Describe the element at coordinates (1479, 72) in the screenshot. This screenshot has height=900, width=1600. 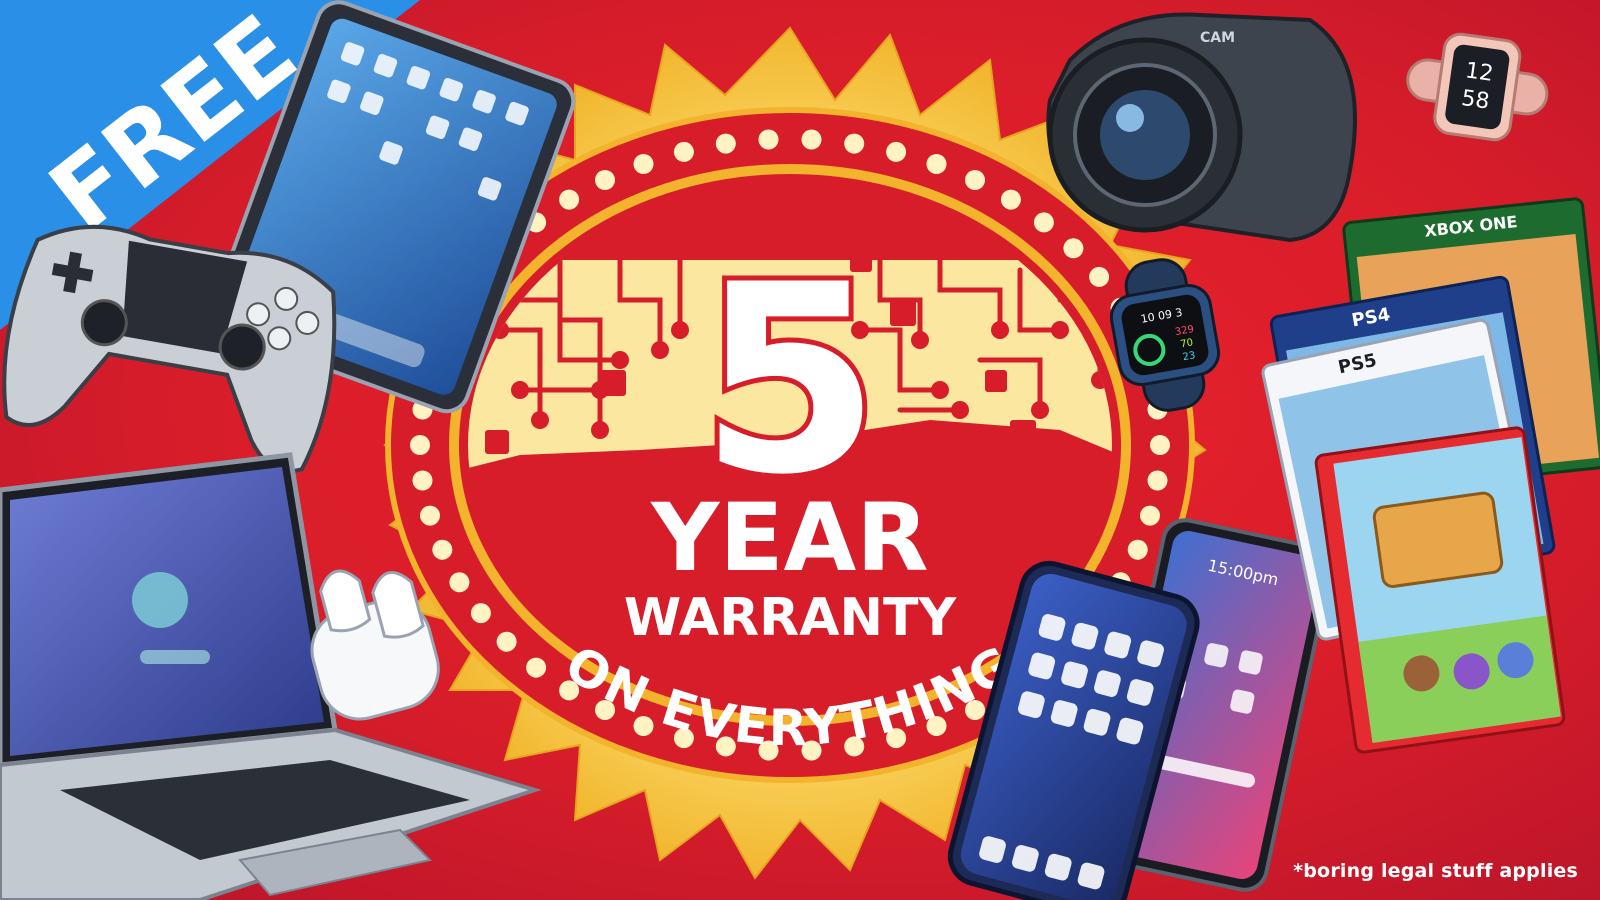
I see `smartwatch-hours: 12` at that location.